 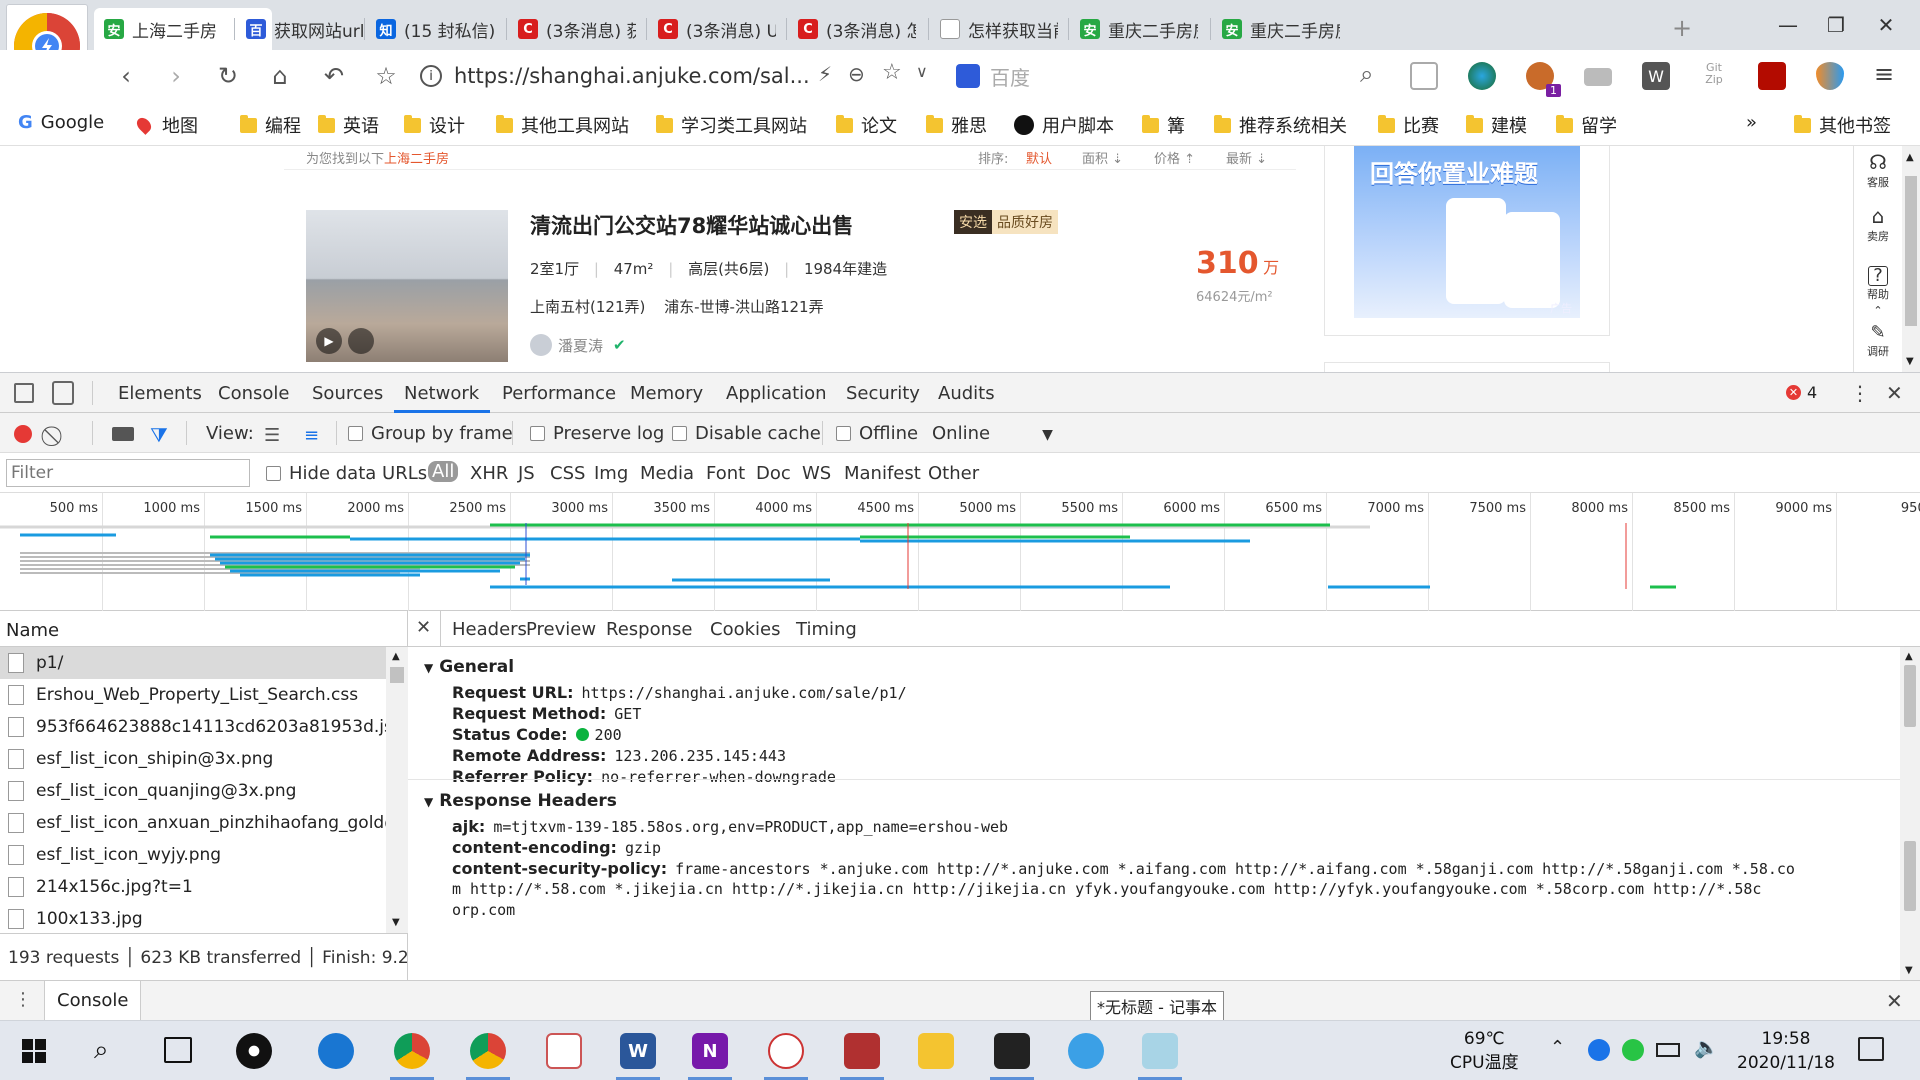 What do you see at coordinates (176, 76) in the screenshot?
I see `forward-icon: ›` at bounding box center [176, 76].